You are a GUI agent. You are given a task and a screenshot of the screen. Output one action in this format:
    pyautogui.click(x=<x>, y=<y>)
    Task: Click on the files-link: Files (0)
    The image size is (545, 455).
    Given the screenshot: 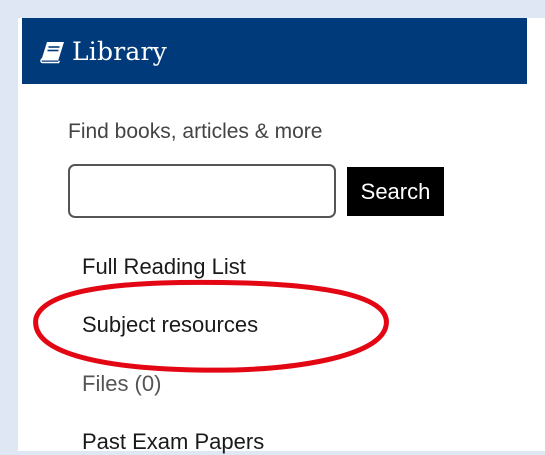 What is the action you would take?
    pyautogui.click(x=121, y=384)
    